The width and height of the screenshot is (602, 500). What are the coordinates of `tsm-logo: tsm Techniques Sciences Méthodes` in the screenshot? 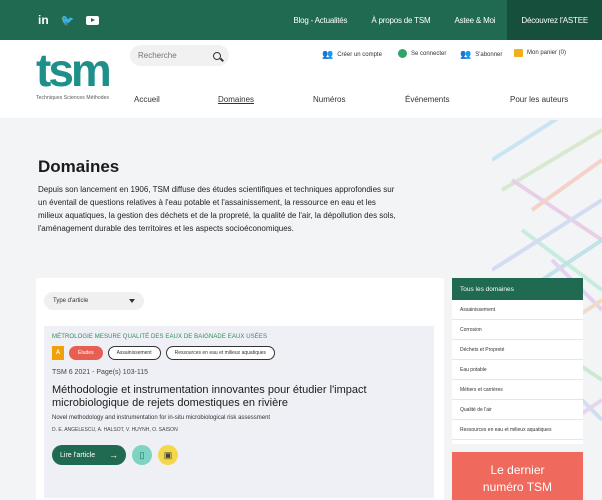 It's located at (76, 77).